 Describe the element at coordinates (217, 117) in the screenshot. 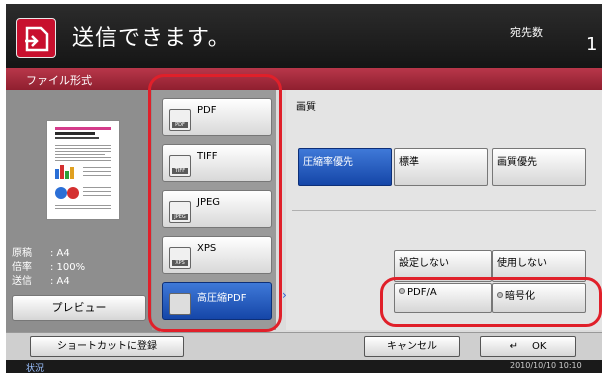

I see `format-pdf-button: PDF PDF` at that location.